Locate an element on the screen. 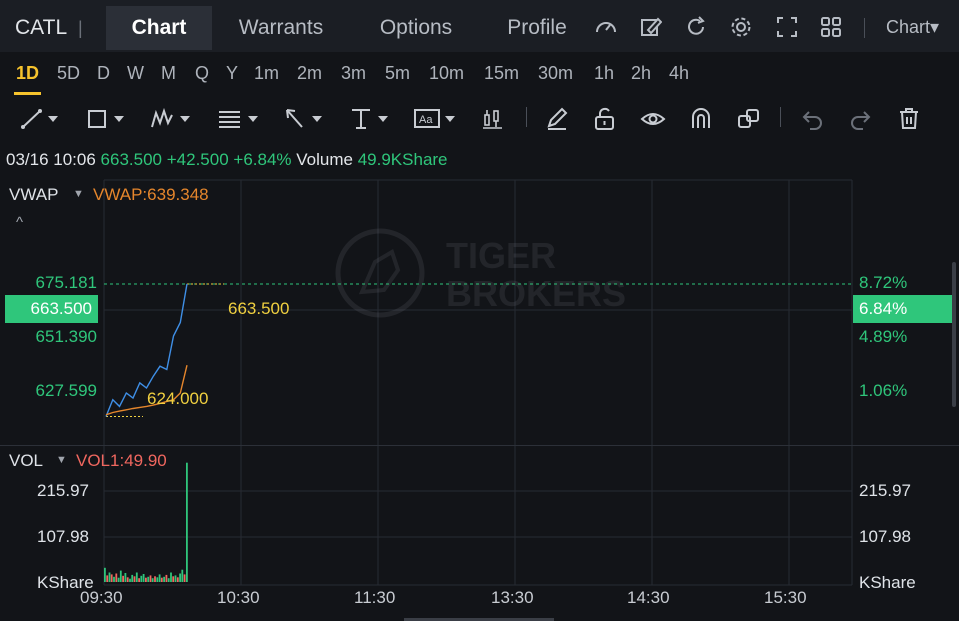  right-tick: 1.06% is located at coordinates (883, 390).